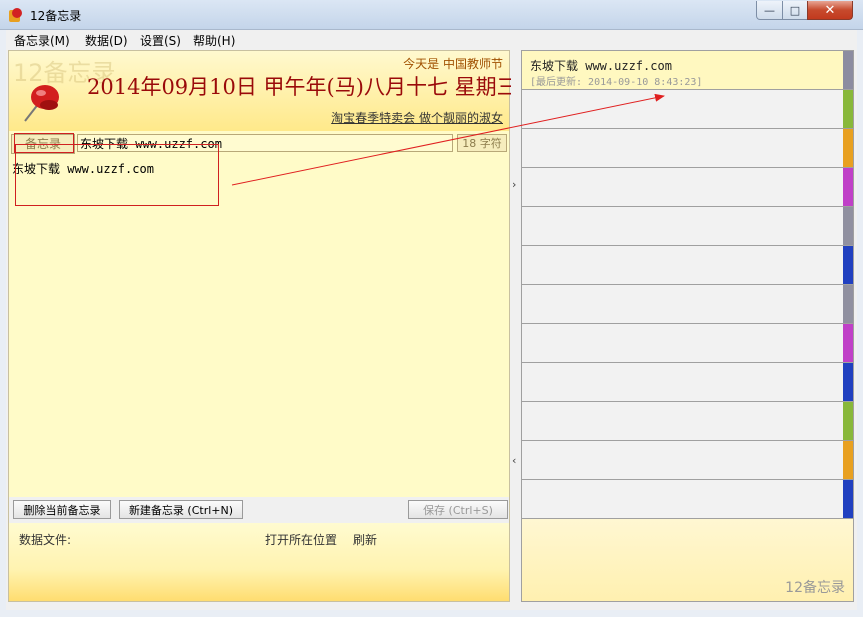  What do you see at coordinates (514, 184) in the screenshot?
I see `expand-arrow-icon: ›` at bounding box center [514, 184].